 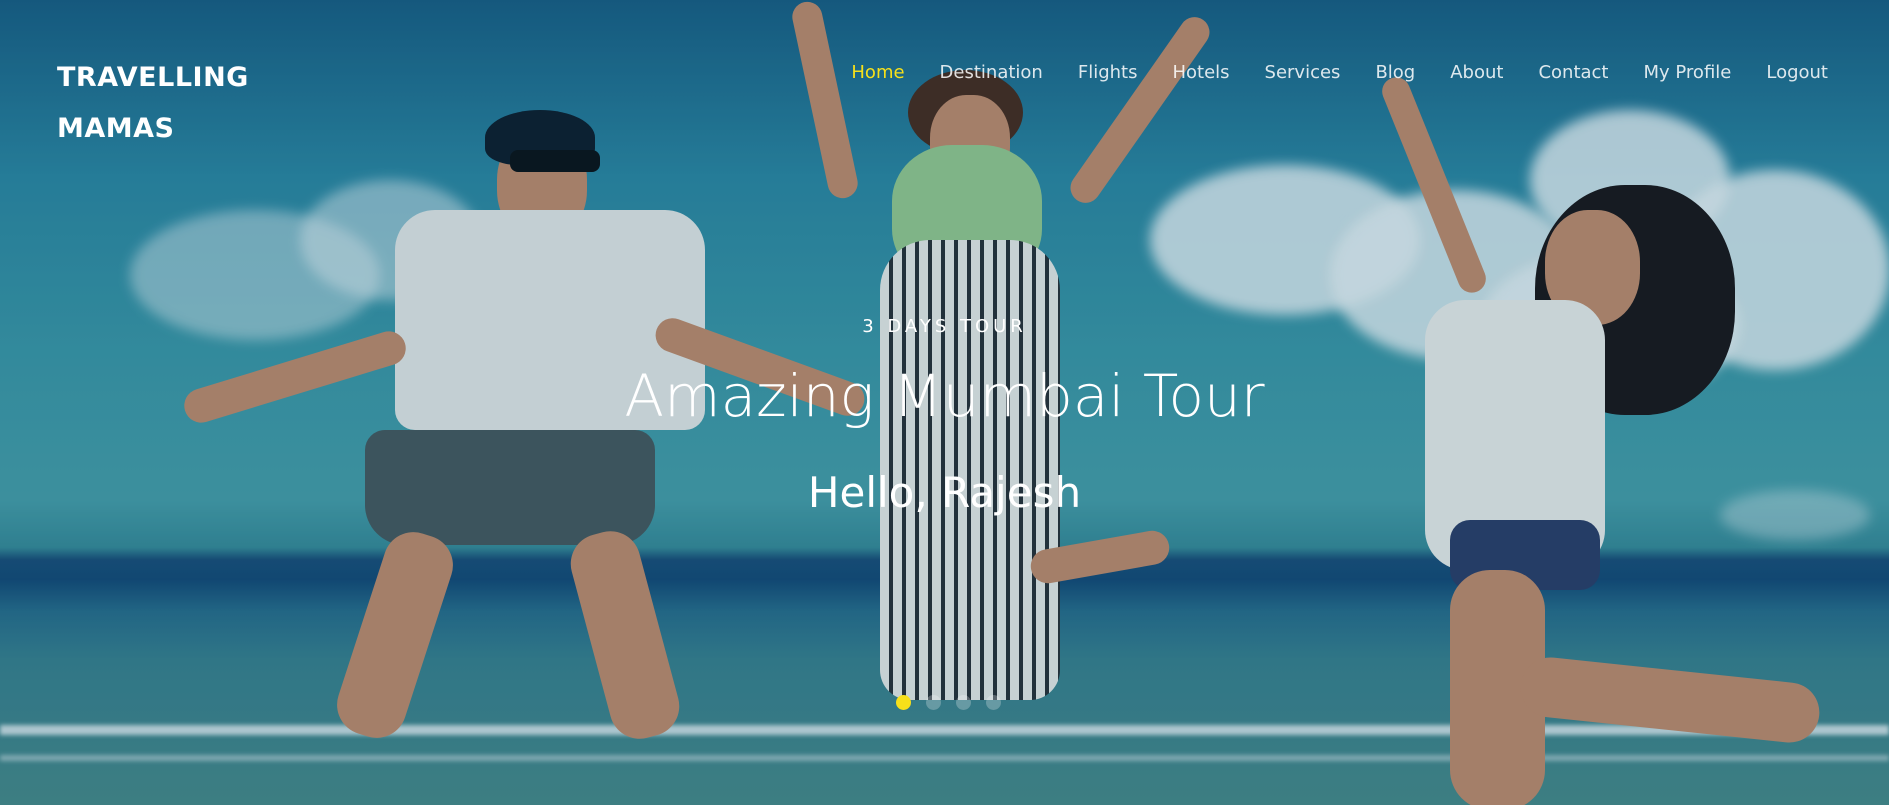 What do you see at coordinates (948, 702) in the screenshot?
I see `slider-dots` at bounding box center [948, 702].